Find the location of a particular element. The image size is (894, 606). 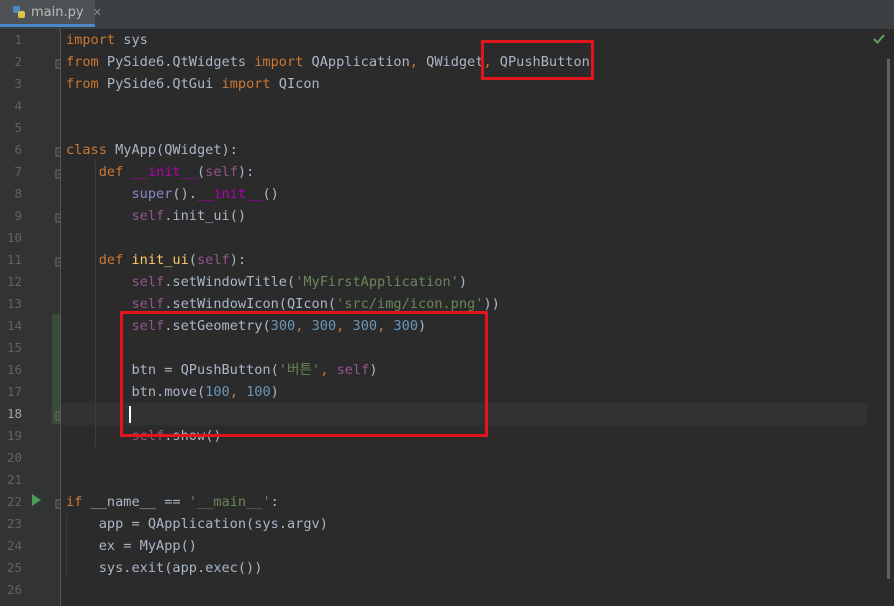

line-number: 22 is located at coordinates (14, 501).